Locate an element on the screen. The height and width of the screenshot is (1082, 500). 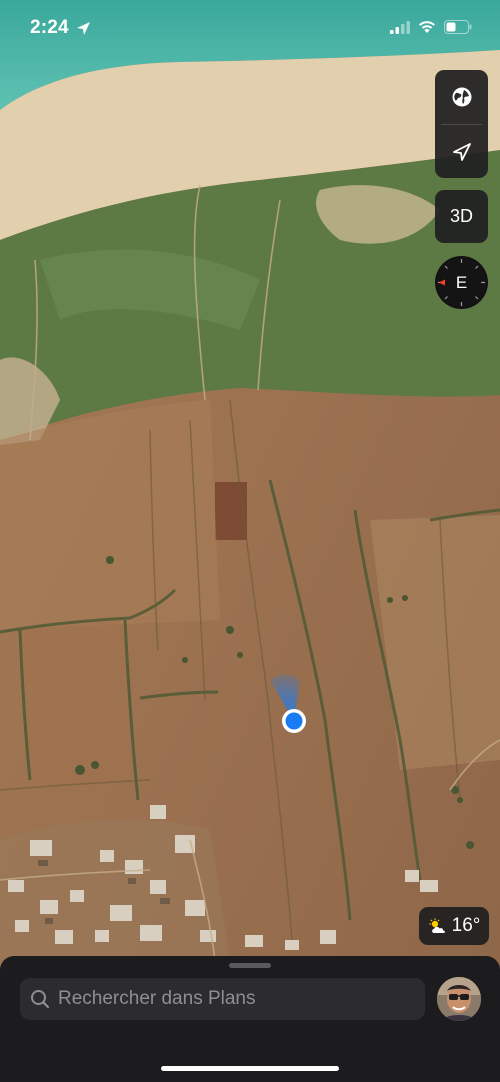
profile-photo-icon is located at coordinates (459, 999).